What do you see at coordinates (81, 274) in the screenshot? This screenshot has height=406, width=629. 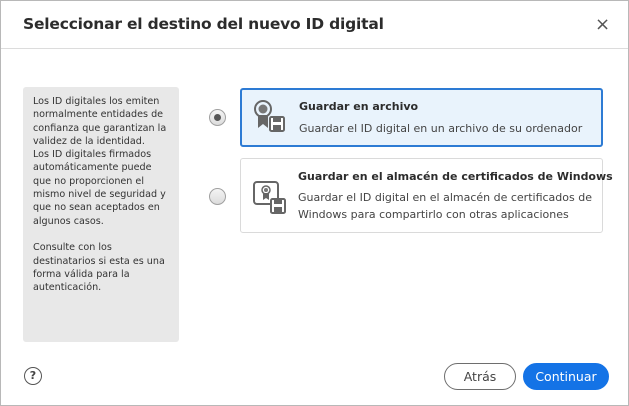 I see `info-line: forma válida para la` at bounding box center [81, 274].